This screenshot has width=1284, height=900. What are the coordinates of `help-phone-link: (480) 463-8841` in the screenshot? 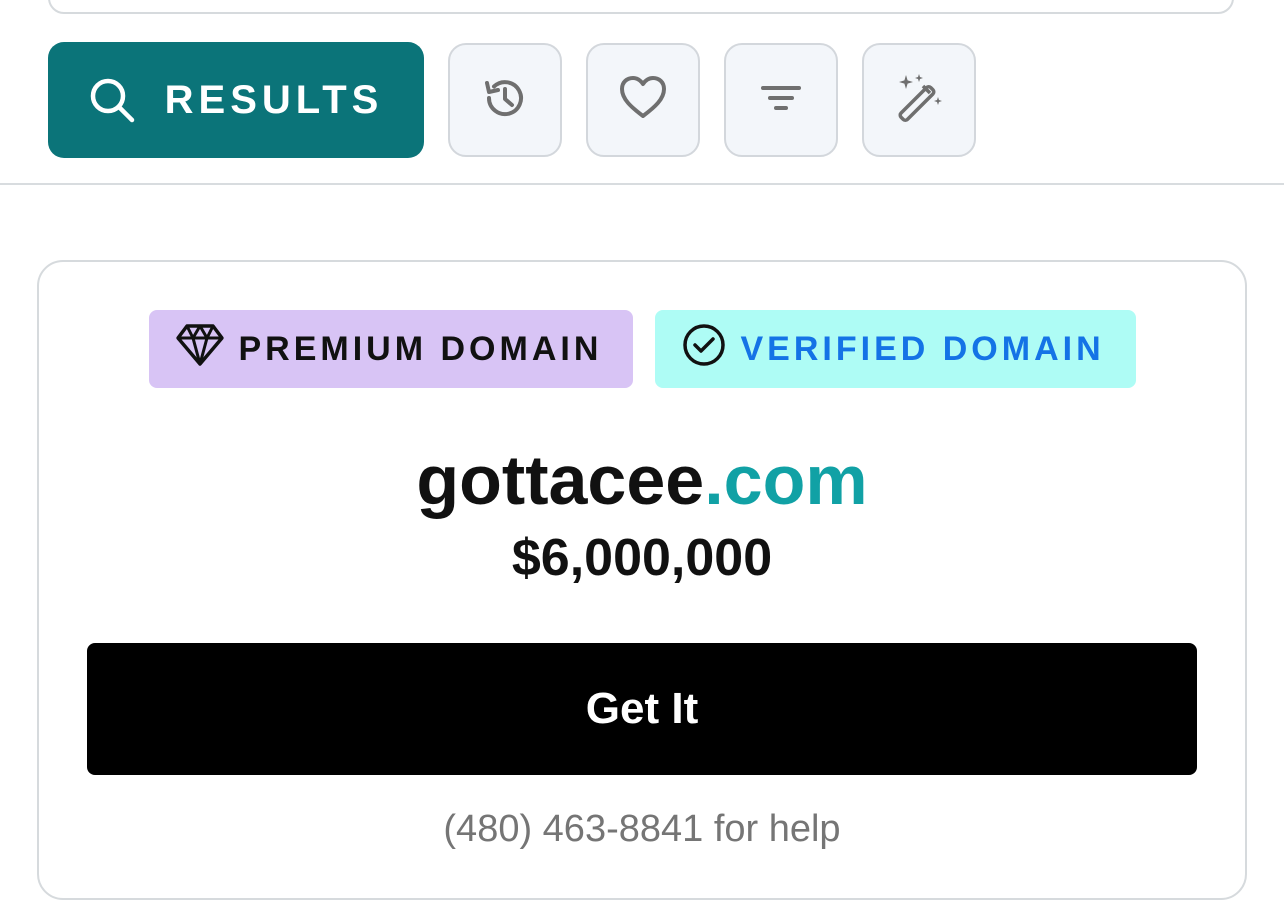 It's located at (573, 829).